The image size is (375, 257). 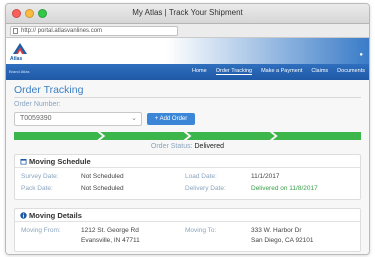 What do you see at coordinates (187, 31) in the screenshot?
I see `address-bar: http:// portal.atlasvanlines.com` at bounding box center [187, 31].